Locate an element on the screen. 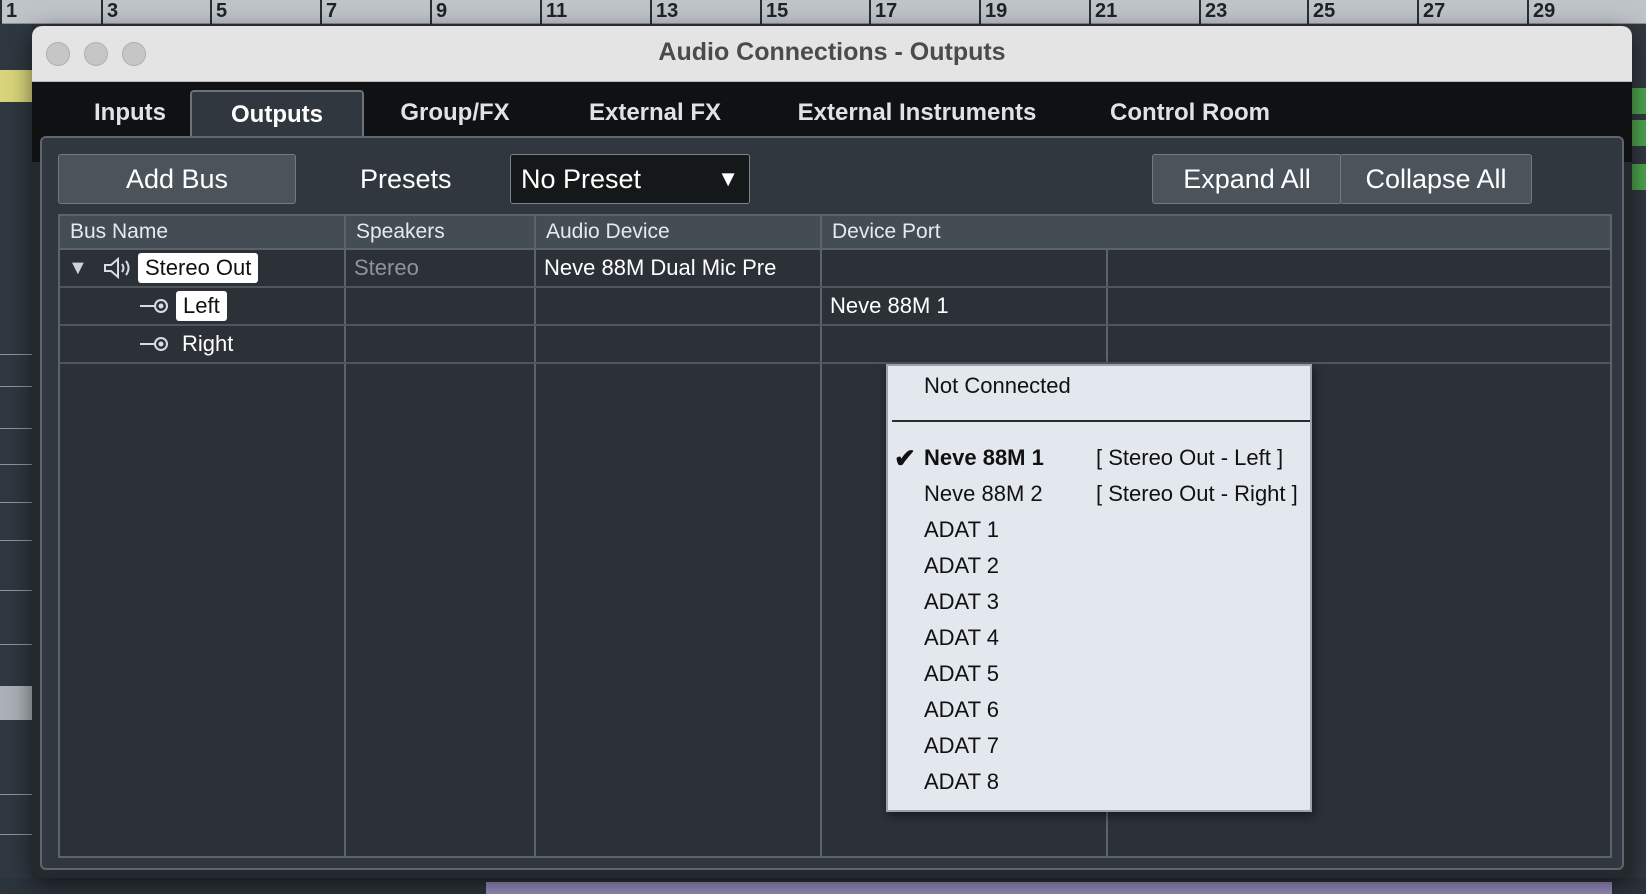  ruler-mark: 27 is located at coordinates (1431, 12).